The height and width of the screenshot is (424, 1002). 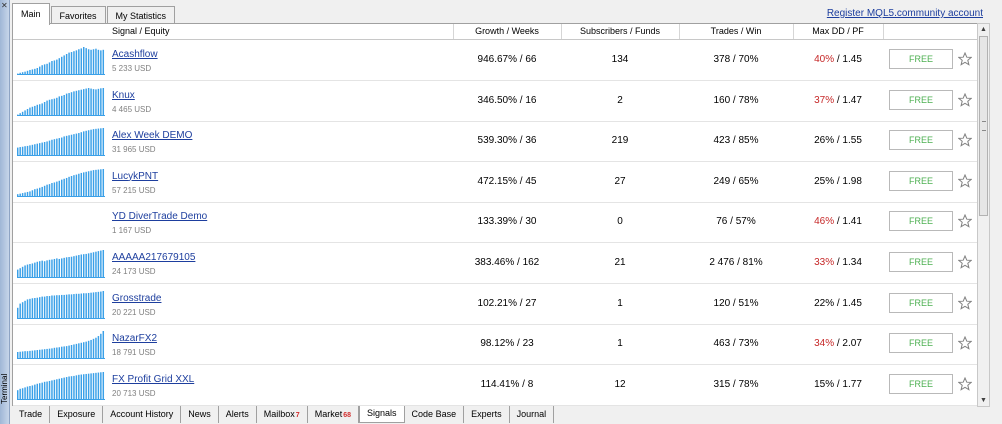 What do you see at coordinates (435, 414) in the screenshot?
I see `tab-code-base: Code Base` at bounding box center [435, 414].